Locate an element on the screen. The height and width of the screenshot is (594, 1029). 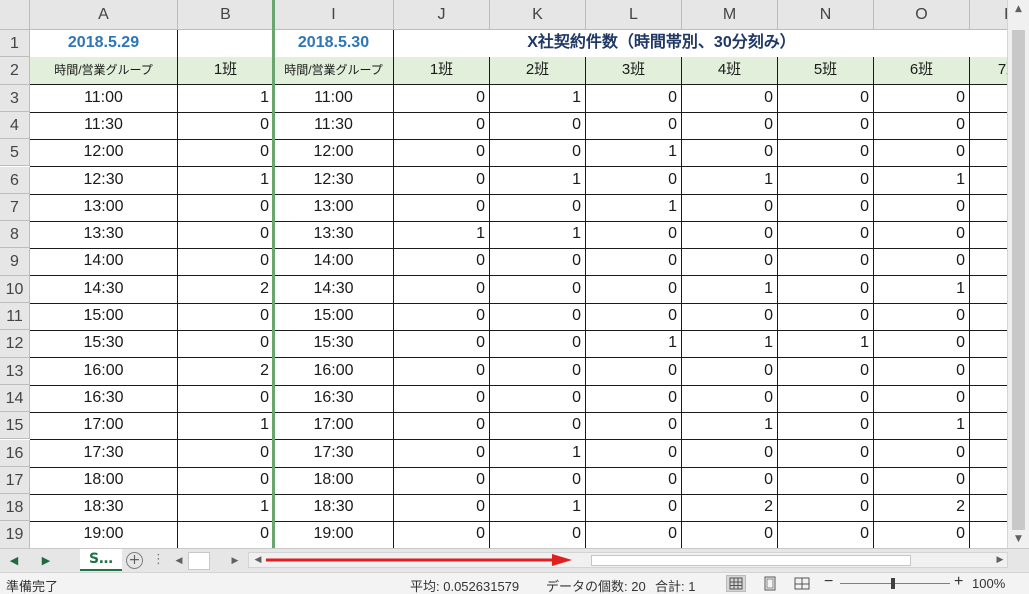
column-header: M is located at coordinates (730, 15).